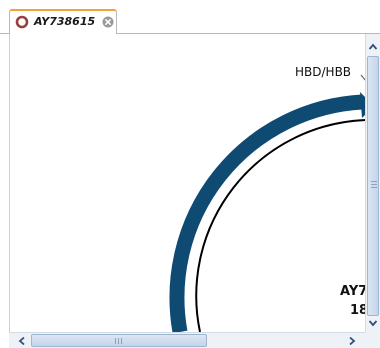  Describe the element at coordinates (22, 341) in the screenshot. I see `arrow-left-icon` at that location.